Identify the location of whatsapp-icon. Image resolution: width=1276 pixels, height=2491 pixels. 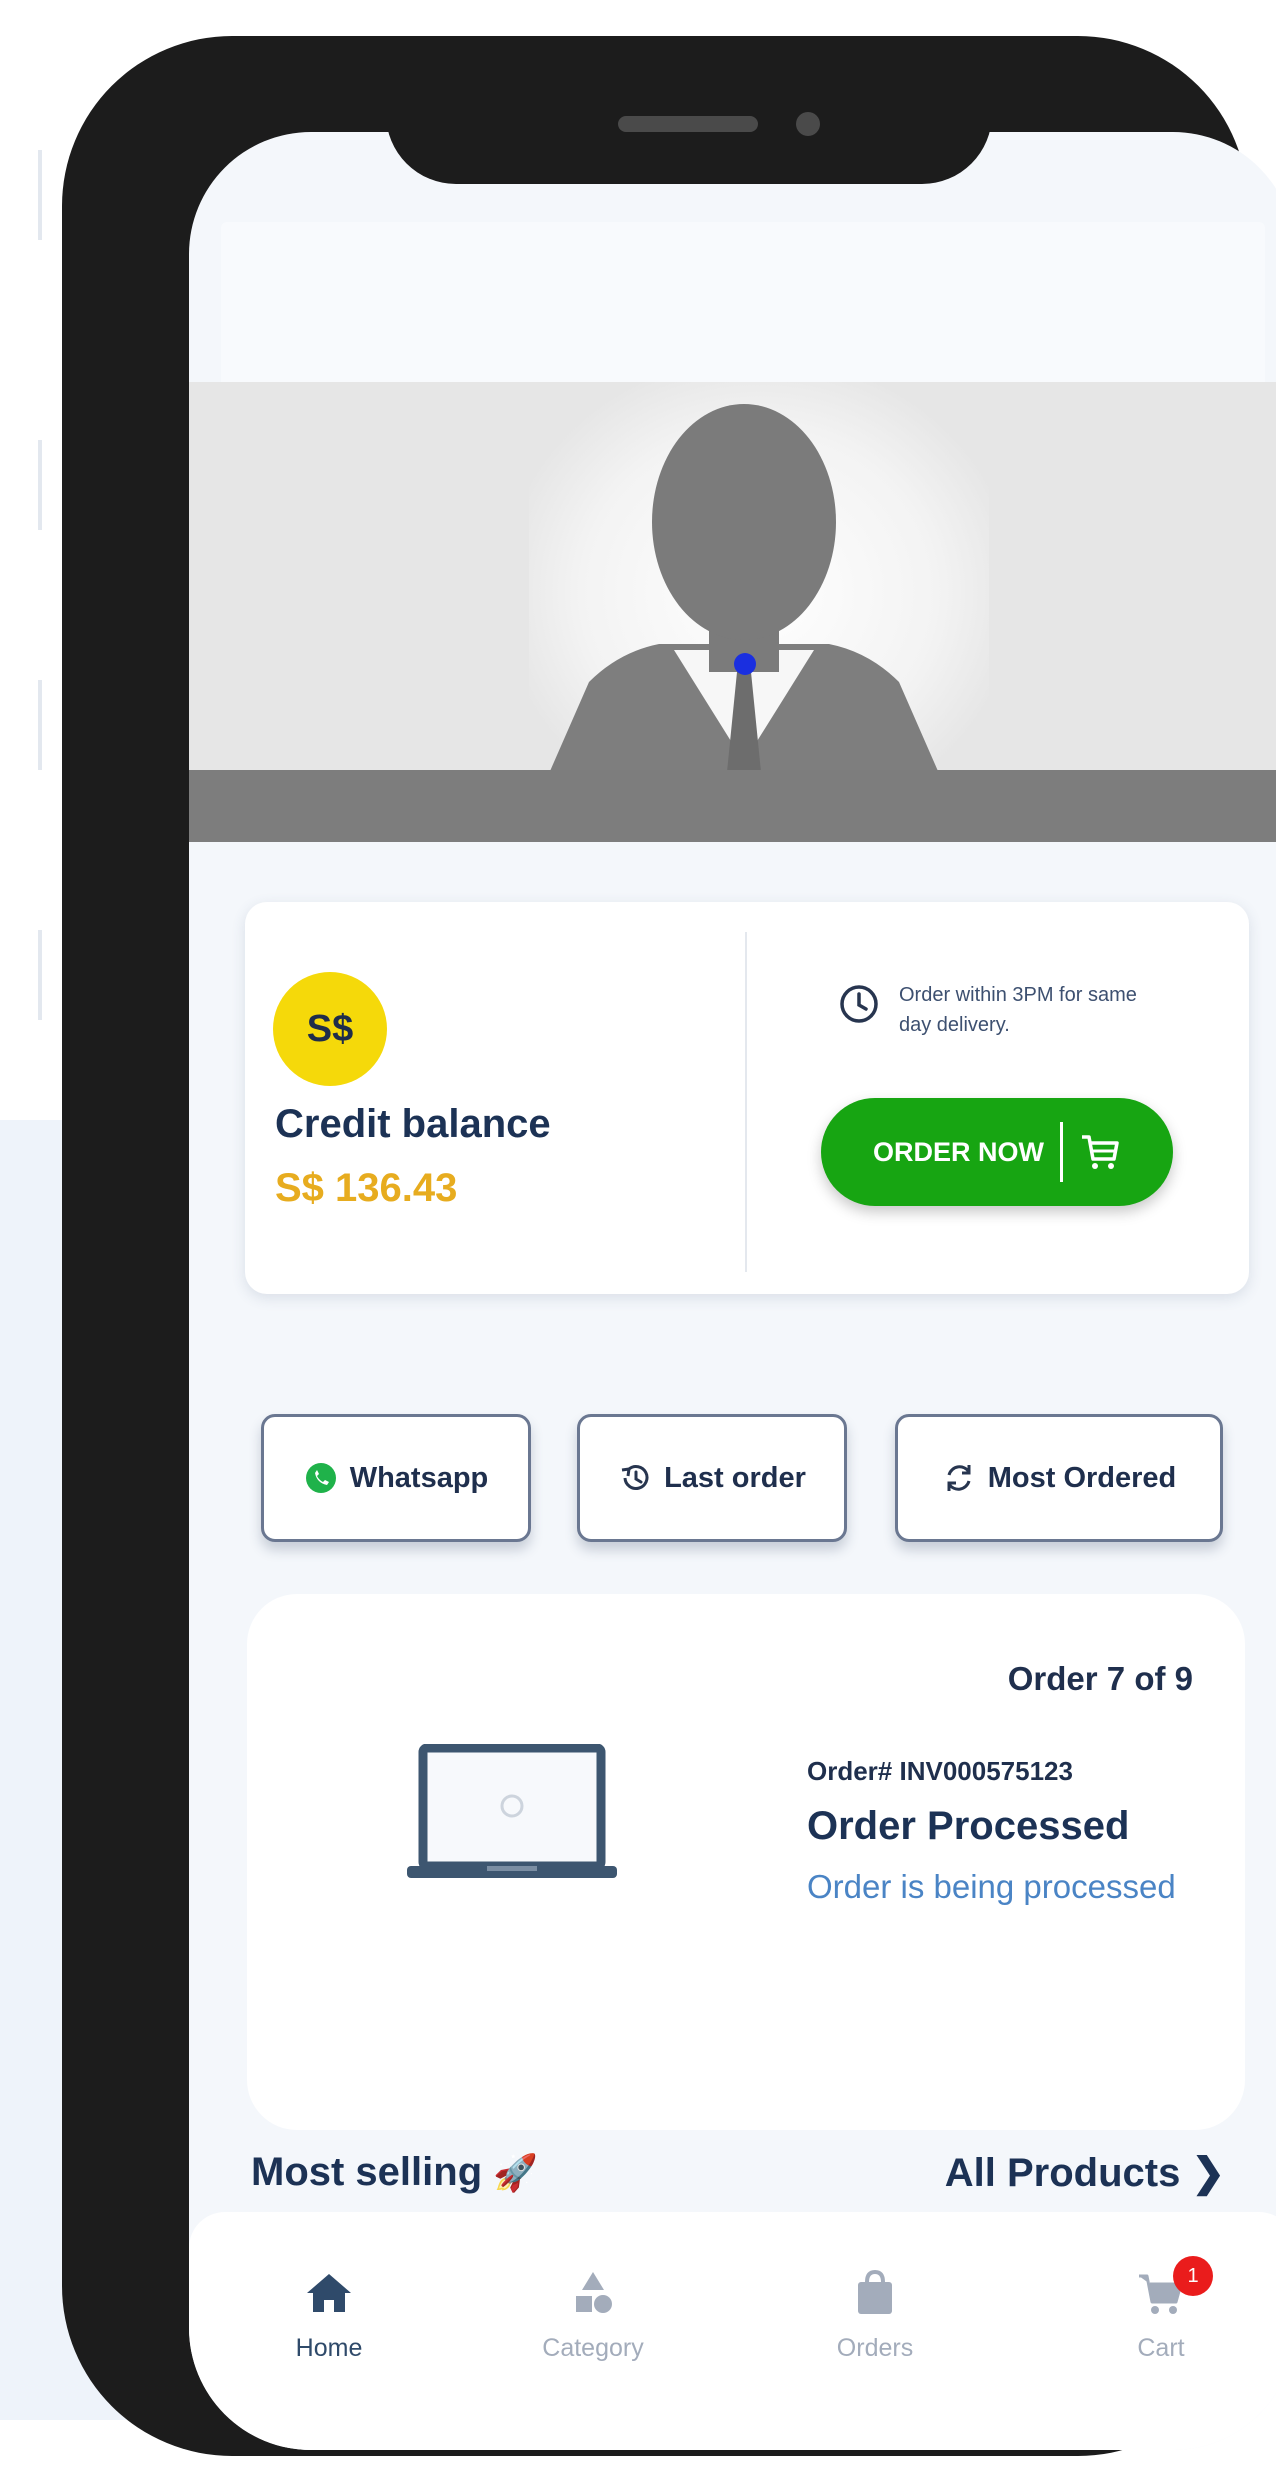
(320, 1478).